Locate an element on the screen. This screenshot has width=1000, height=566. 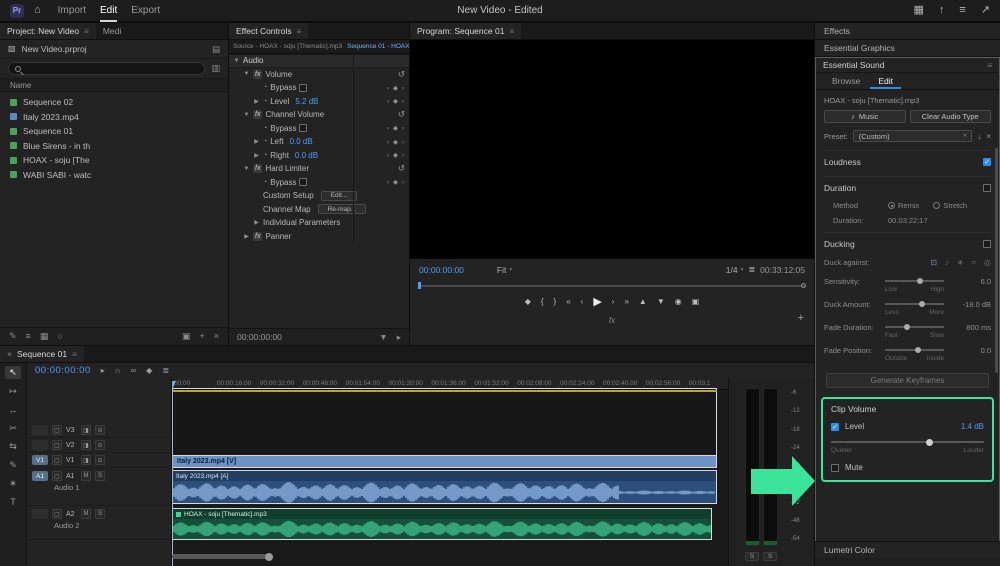
close-icon: × is located at coordinates (9, 354).